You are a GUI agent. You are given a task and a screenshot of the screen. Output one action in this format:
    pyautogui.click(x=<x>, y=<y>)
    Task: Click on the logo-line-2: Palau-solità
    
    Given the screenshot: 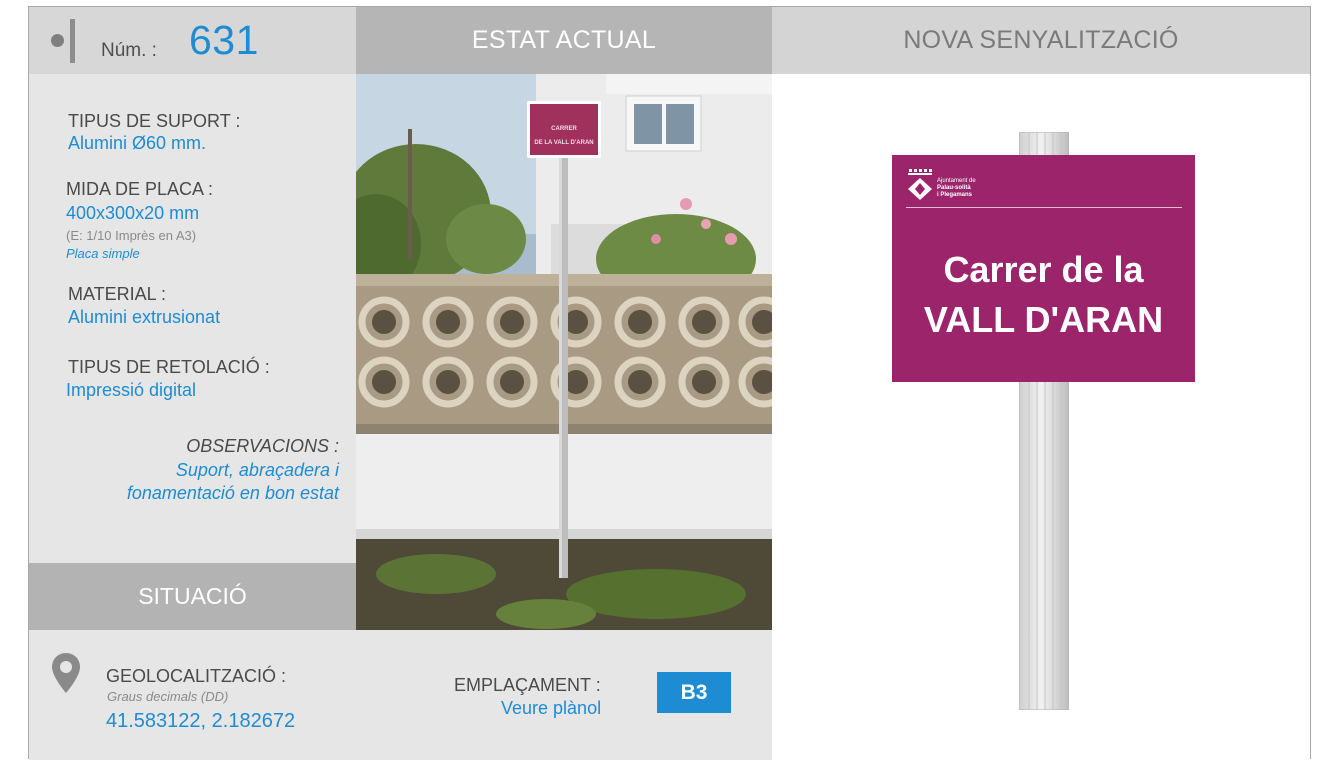 What is the action you would take?
    pyautogui.click(x=954, y=188)
    